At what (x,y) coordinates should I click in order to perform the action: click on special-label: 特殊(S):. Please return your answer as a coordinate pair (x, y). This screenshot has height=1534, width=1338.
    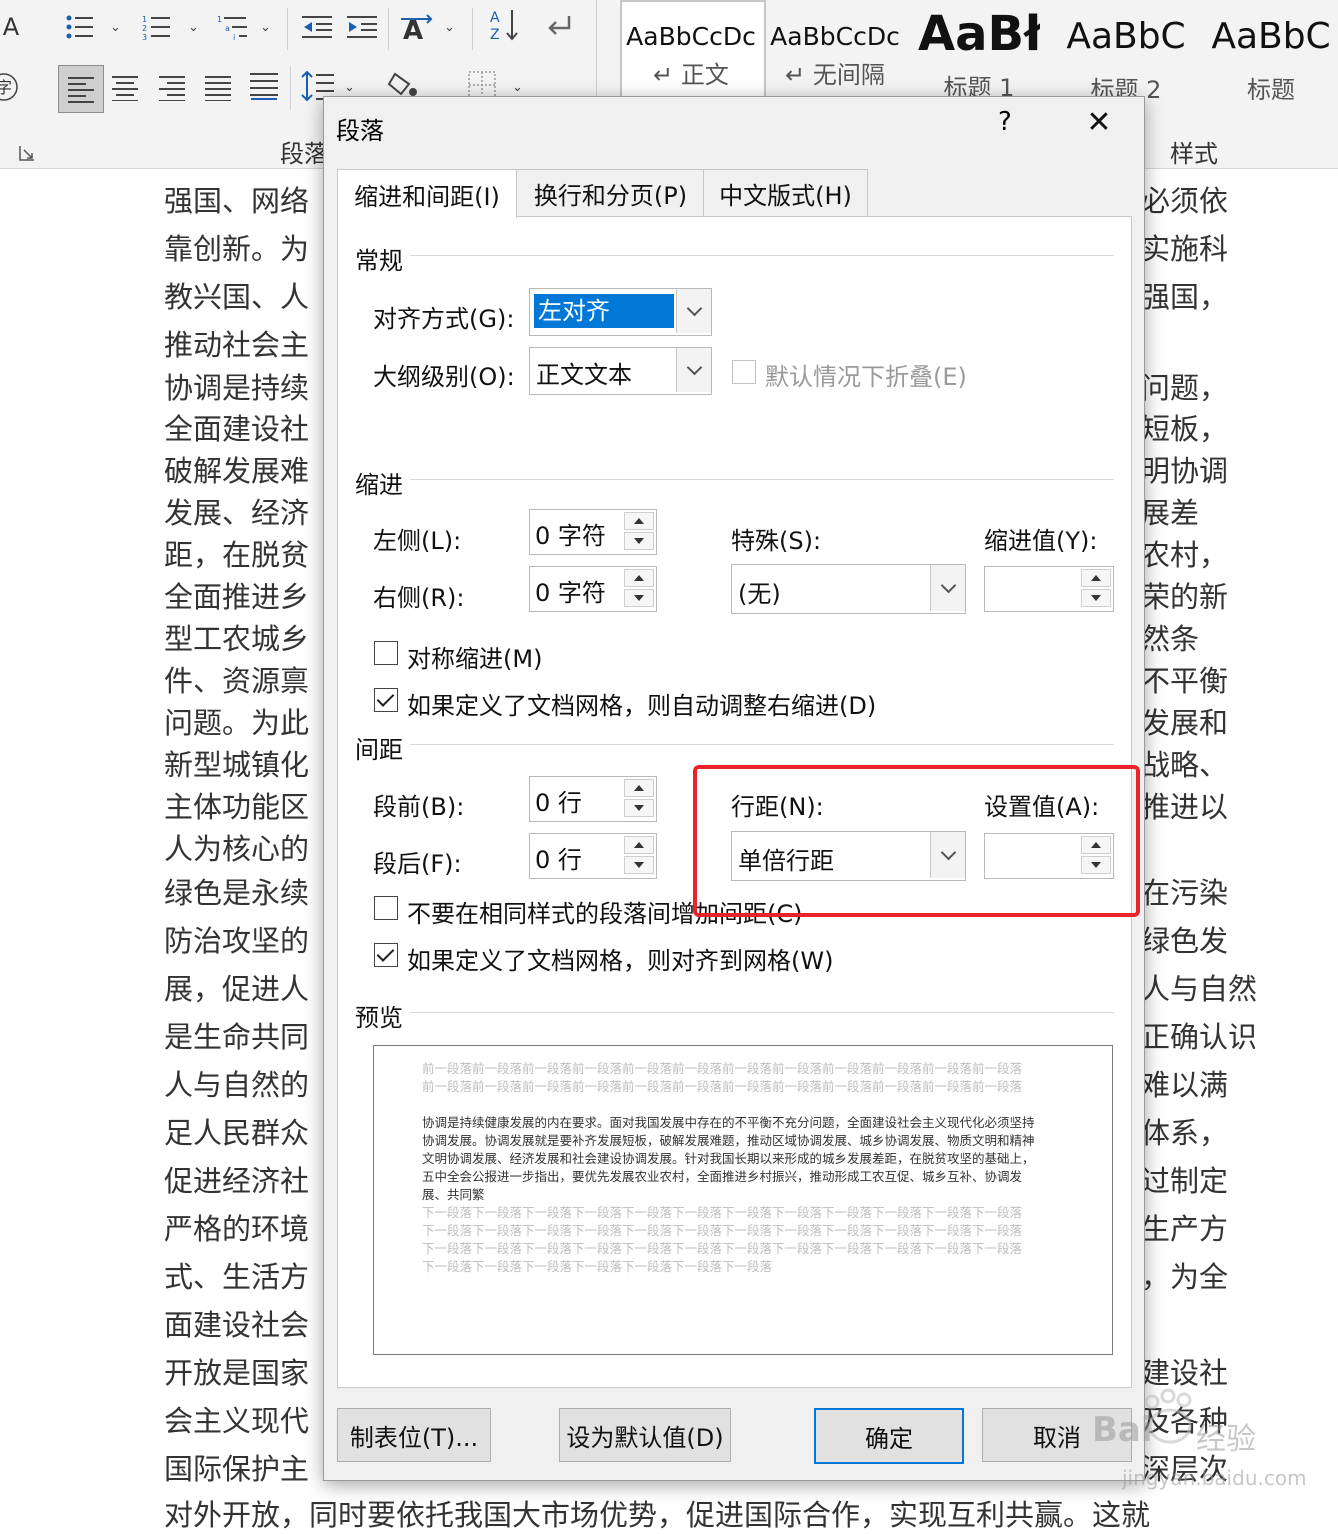
    Looking at the image, I should click on (776, 541).